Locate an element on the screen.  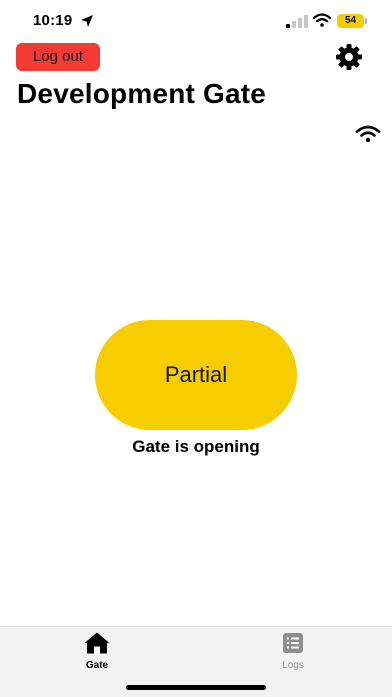
battery-level: 54 is located at coordinates (350, 20).